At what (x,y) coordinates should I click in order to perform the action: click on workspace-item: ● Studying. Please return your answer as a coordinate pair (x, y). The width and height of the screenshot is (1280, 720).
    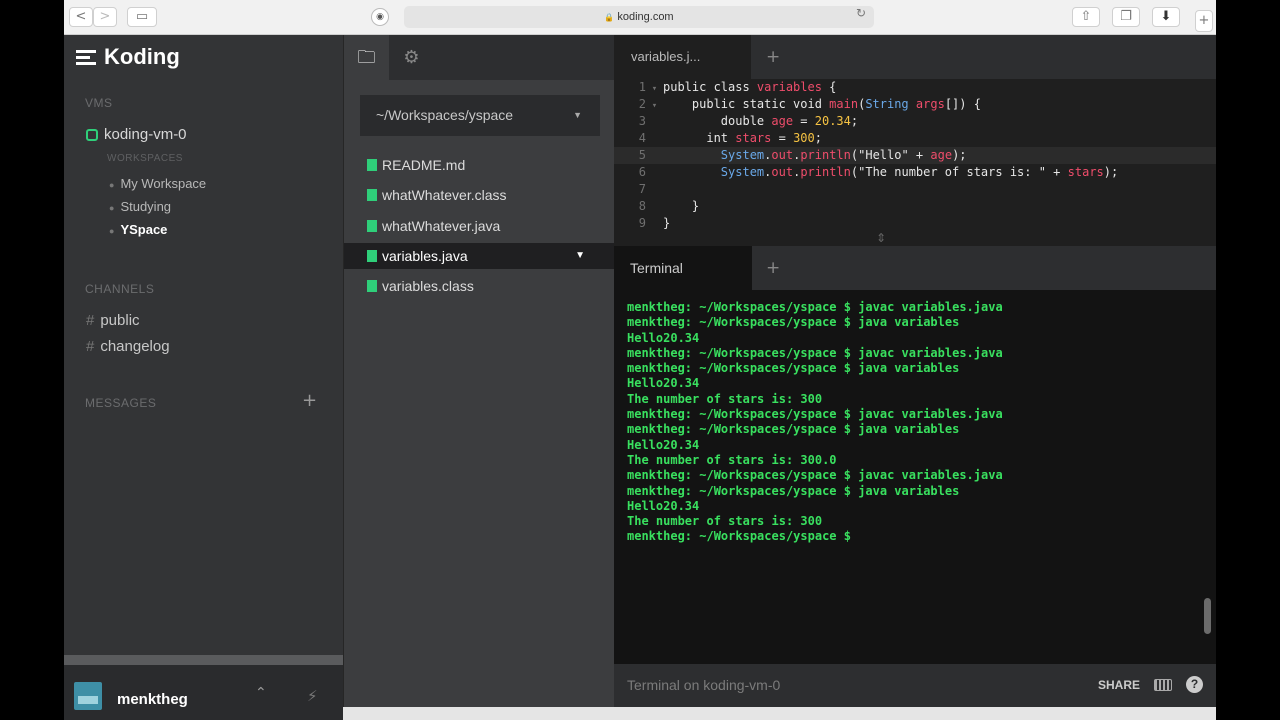
    Looking at the image, I should click on (140, 206).